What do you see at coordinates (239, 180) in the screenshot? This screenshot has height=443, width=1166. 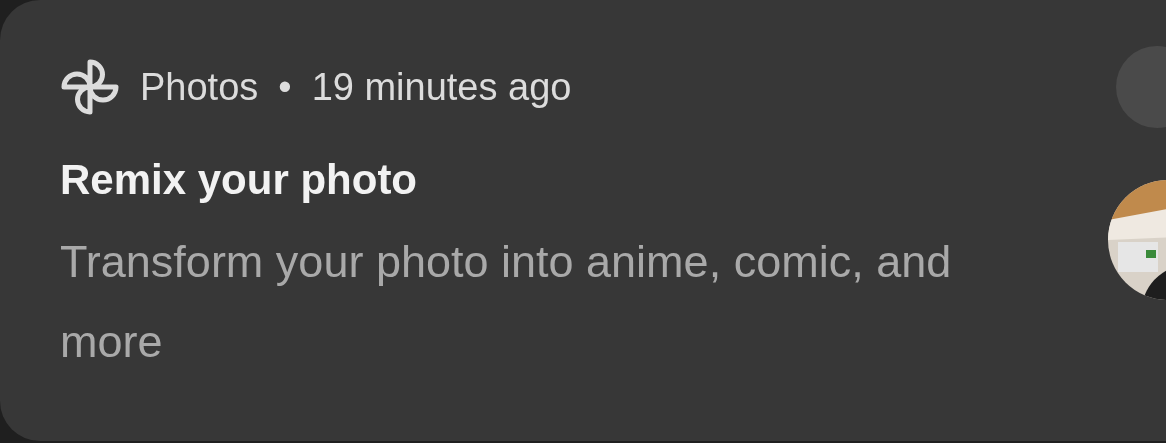 I see `notification-title: Remix your photo` at bounding box center [239, 180].